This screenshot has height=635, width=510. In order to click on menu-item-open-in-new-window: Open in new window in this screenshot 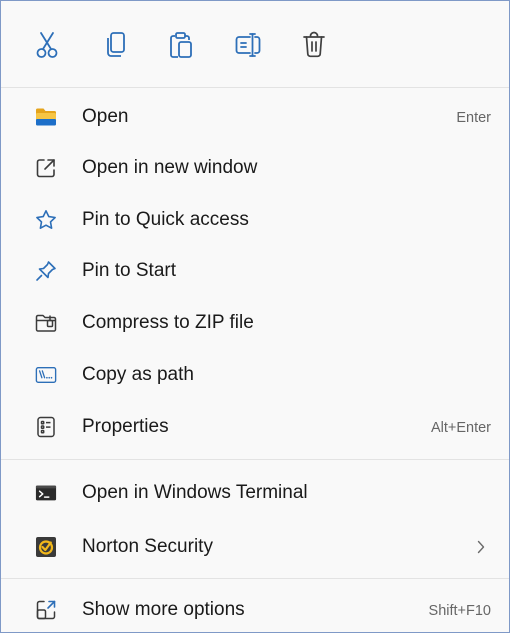, I will do `click(255, 168)`.